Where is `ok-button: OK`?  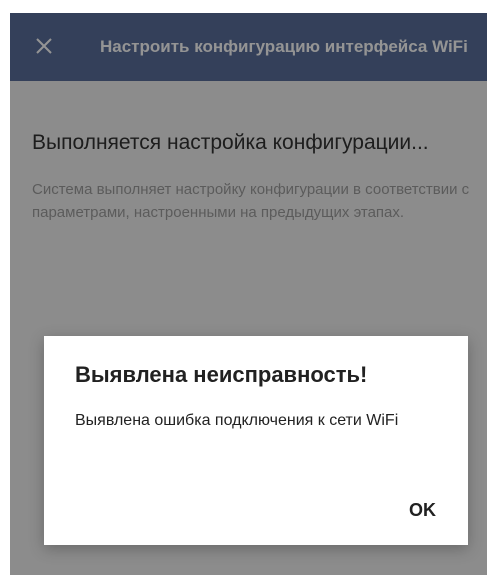
ok-button: OK is located at coordinates (422, 510).